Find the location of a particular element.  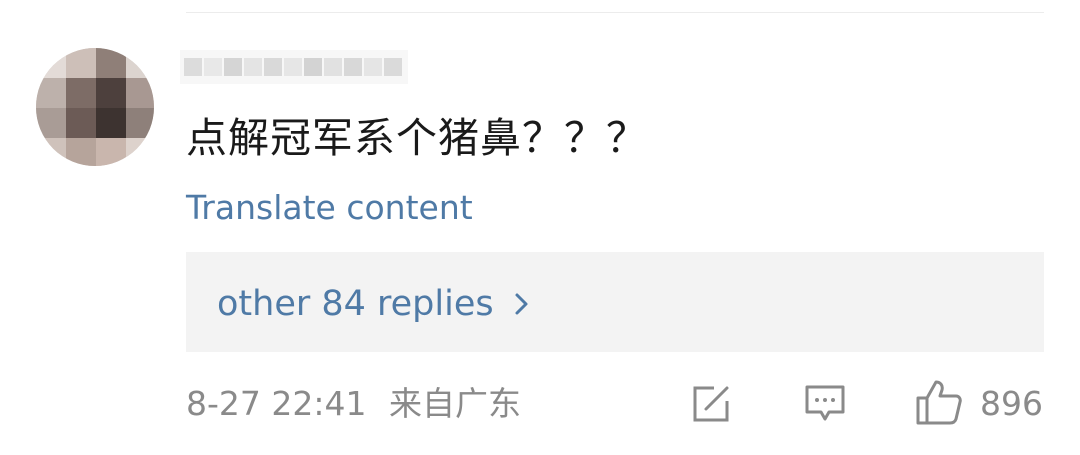

replies-label: other 84 replies is located at coordinates (355, 304).